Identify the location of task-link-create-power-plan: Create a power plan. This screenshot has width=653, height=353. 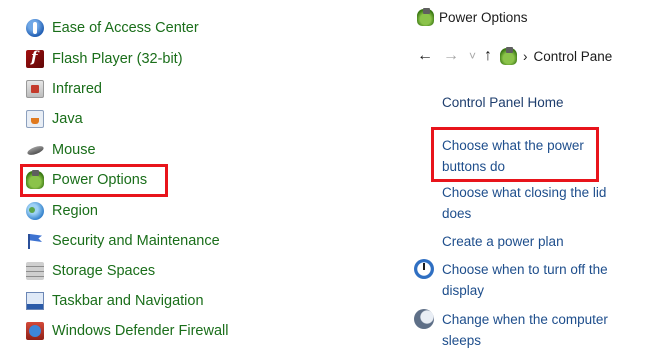
(503, 241).